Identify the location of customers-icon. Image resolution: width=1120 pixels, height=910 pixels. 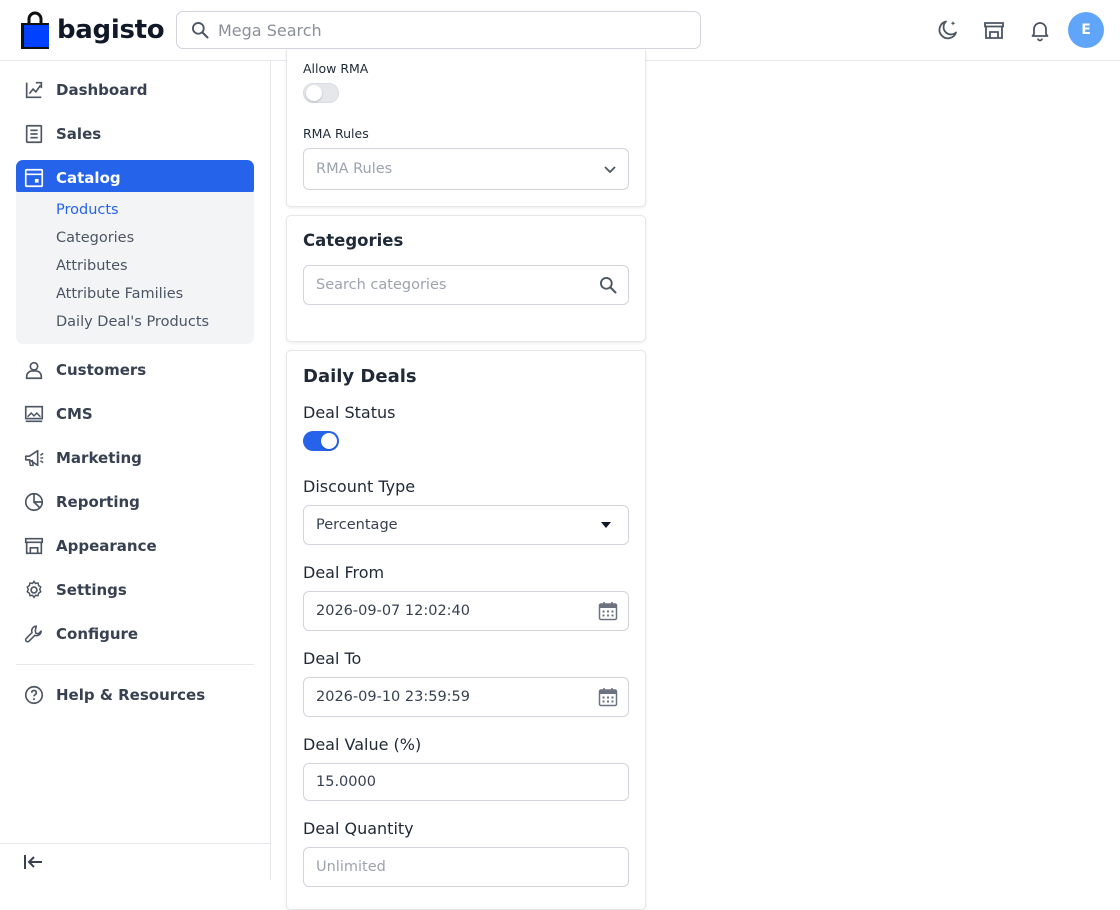
(34, 370).